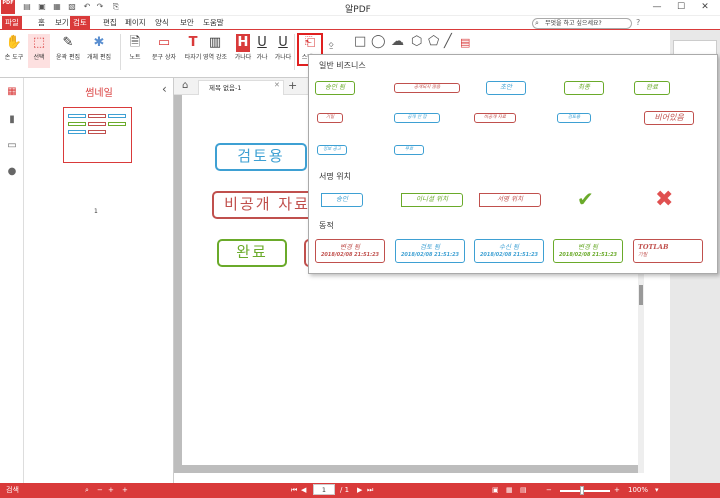  Describe the element at coordinates (80, 23) in the screenshot. I see `menu-review: 검토` at that location.